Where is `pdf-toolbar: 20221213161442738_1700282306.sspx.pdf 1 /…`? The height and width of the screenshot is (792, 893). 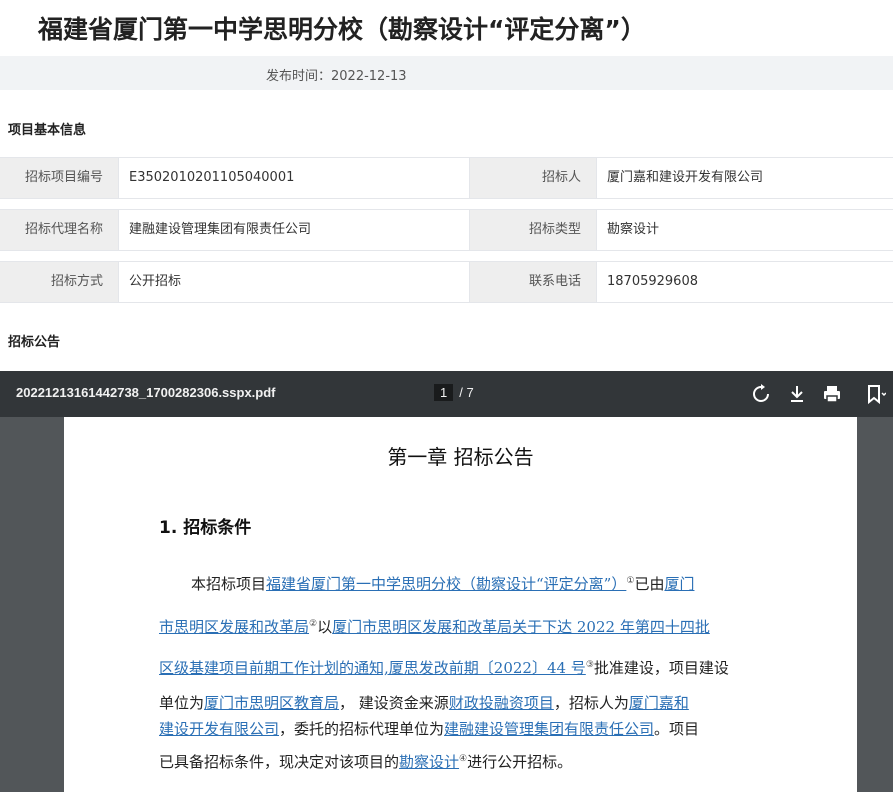 pdf-toolbar: 20221213161442738_1700282306.sspx.pdf 1 /… is located at coordinates (446, 394).